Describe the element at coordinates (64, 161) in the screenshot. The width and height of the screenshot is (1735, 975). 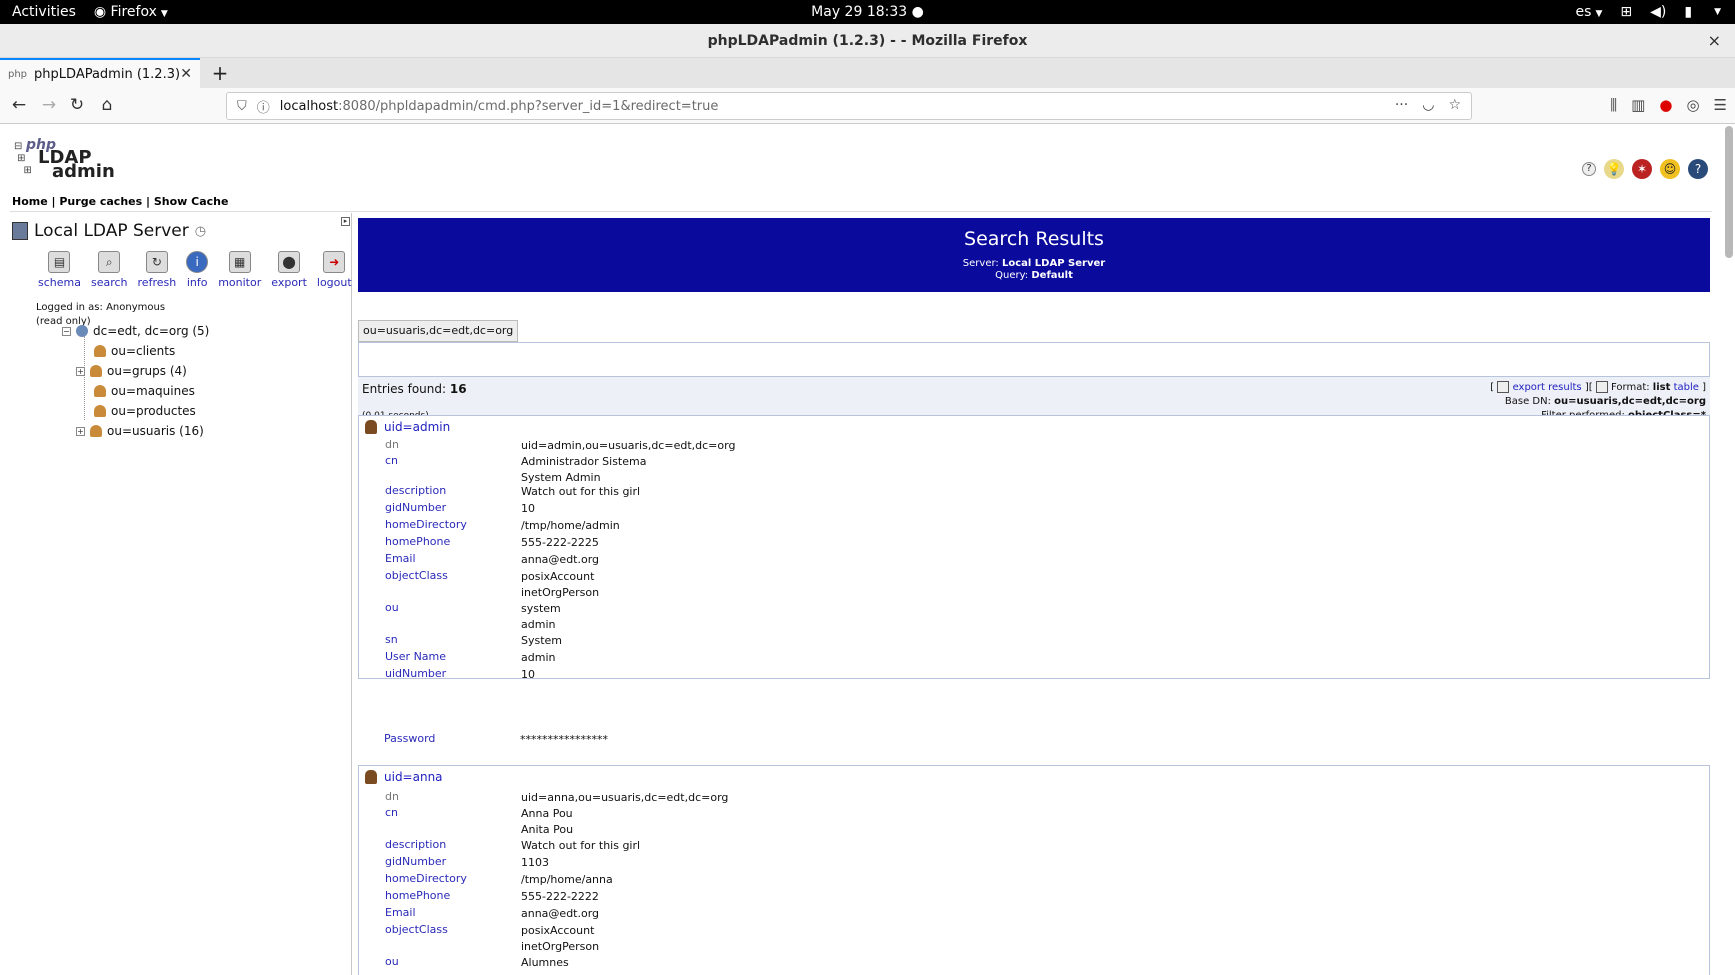
I see `phpldapadmin-logo: ⊟ ⊞ ⊞ php LDAP admin` at that location.